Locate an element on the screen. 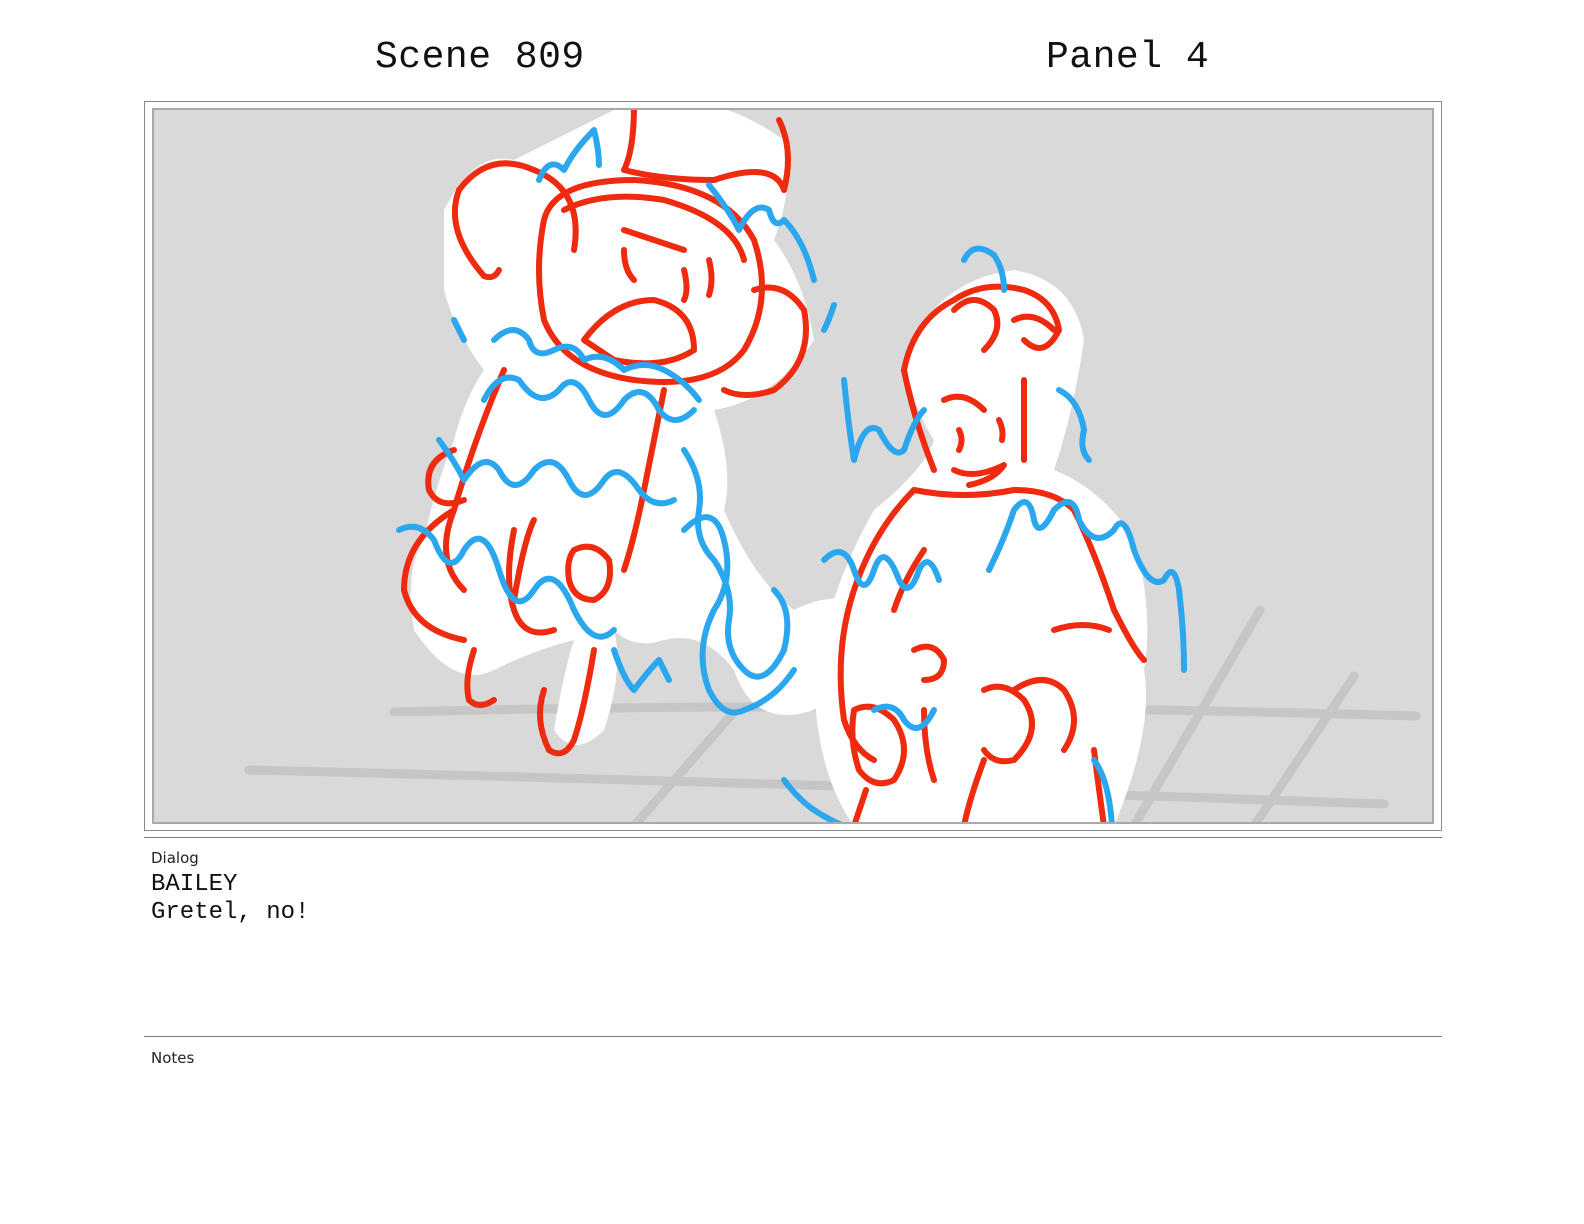 The height and width of the screenshot is (1224, 1584). panel-number: Panel 4 is located at coordinates (1128, 57).